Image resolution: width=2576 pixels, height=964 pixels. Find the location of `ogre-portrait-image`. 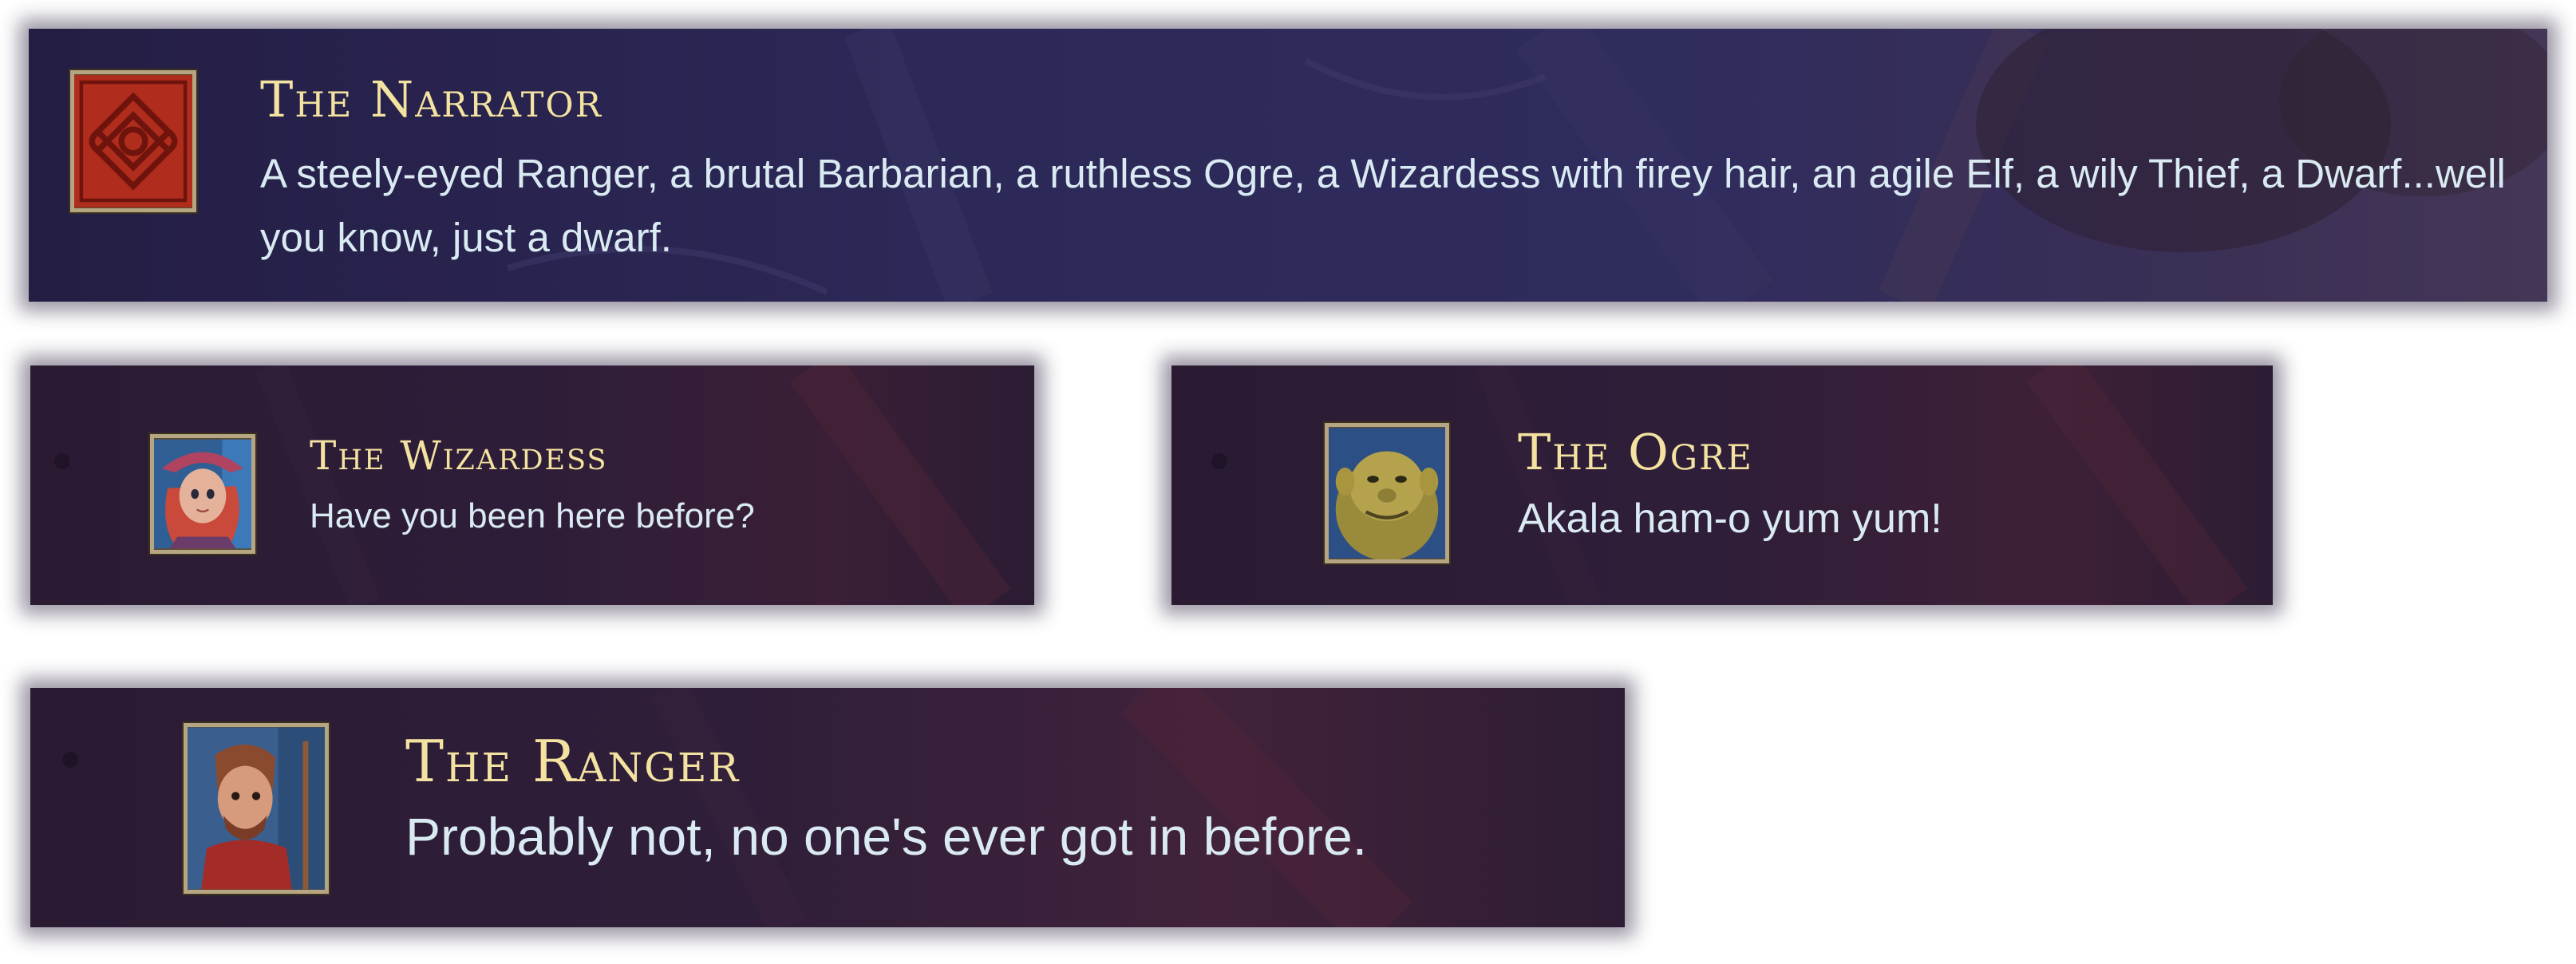

ogre-portrait-image is located at coordinates (1387, 493).